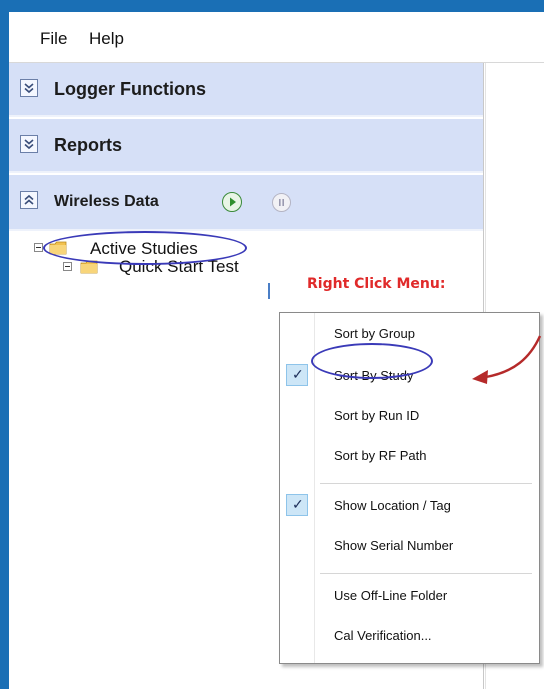 Image resolution: width=544 pixels, height=689 pixels. I want to click on wireless-data-title: Wireless Data, so click(106, 201).